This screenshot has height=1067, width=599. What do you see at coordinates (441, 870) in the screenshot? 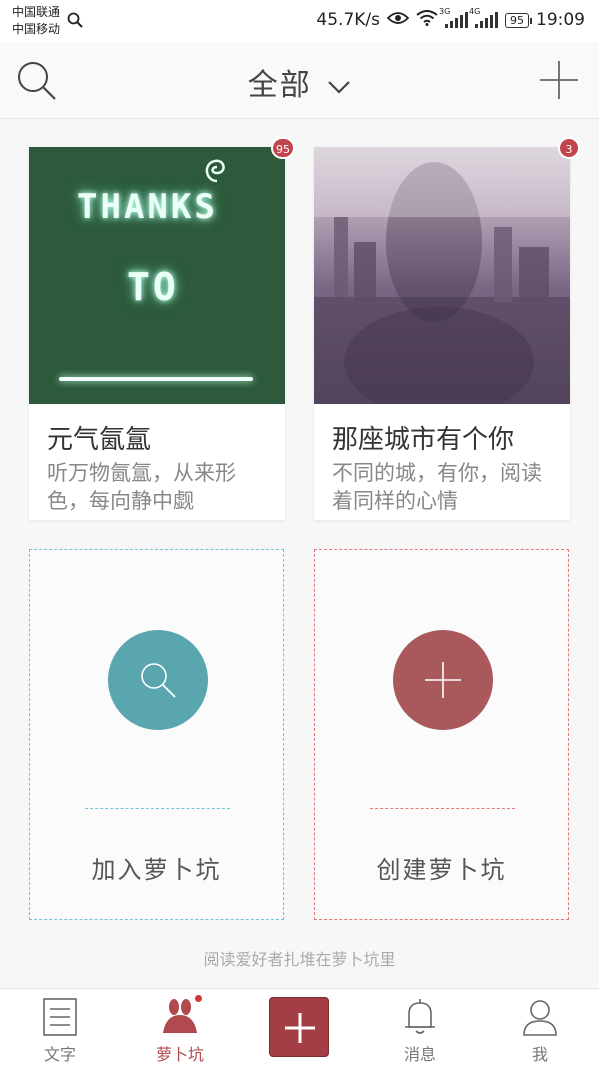
I see `create-pit-label: 创建萝卜坑` at bounding box center [441, 870].